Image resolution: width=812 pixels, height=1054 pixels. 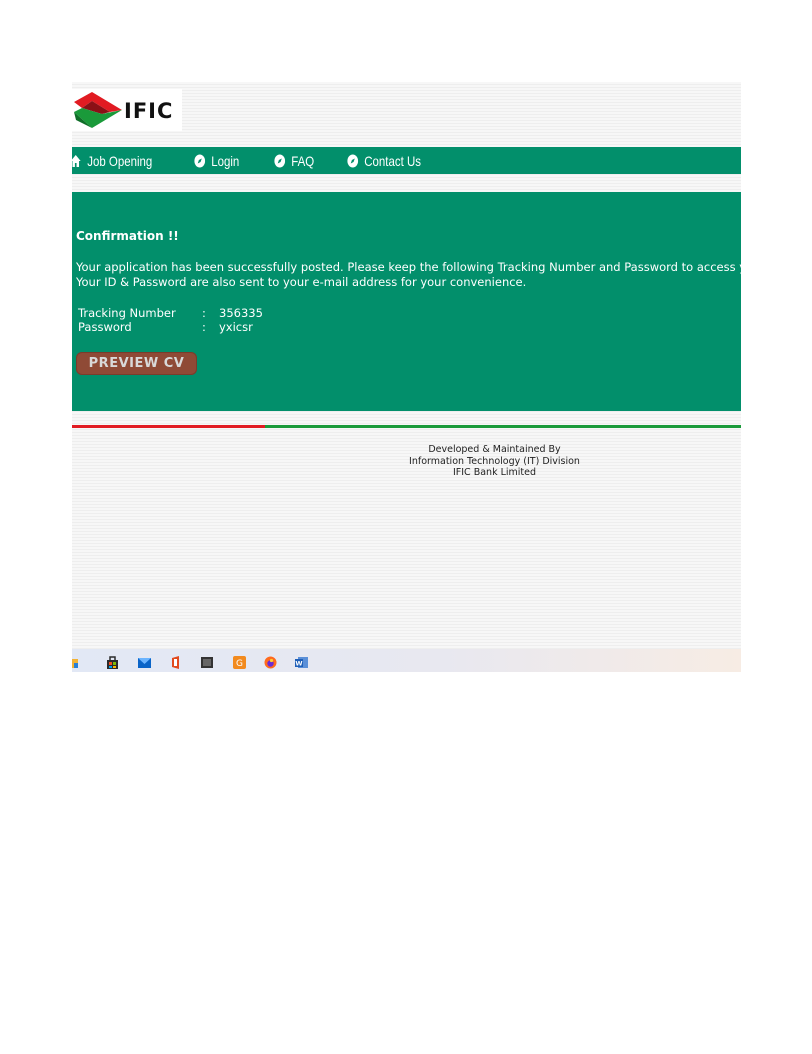 What do you see at coordinates (494, 472) in the screenshot?
I see `footer-line-bank: IFIC Bank Limited` at bounding box center [494, 472].